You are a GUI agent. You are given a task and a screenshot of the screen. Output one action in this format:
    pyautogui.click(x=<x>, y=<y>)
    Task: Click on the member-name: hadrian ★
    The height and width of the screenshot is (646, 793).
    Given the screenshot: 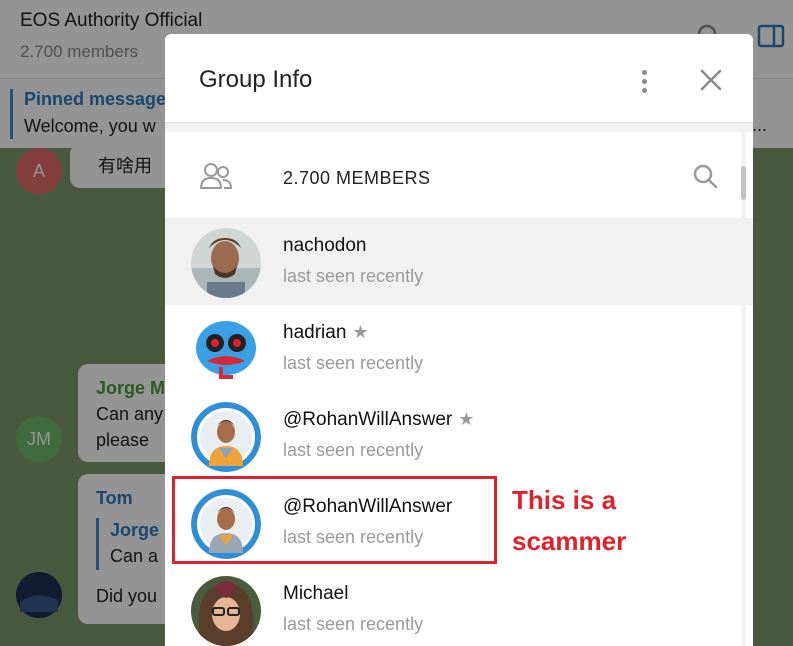 What is the action you would take?
    pyautogui.click(x=326, y=333)
    